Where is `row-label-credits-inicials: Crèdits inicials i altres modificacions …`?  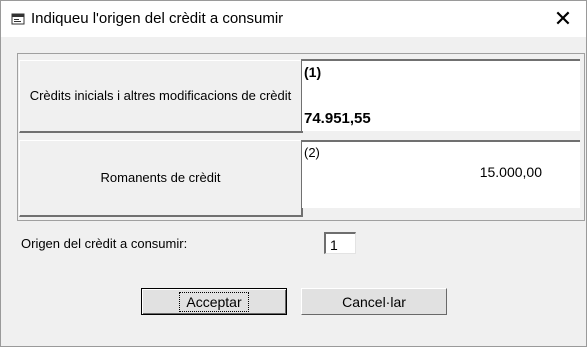
row-label-credits-inicials: Crèdits inicials i altres modificacions … is located at coordinates (161, 96).